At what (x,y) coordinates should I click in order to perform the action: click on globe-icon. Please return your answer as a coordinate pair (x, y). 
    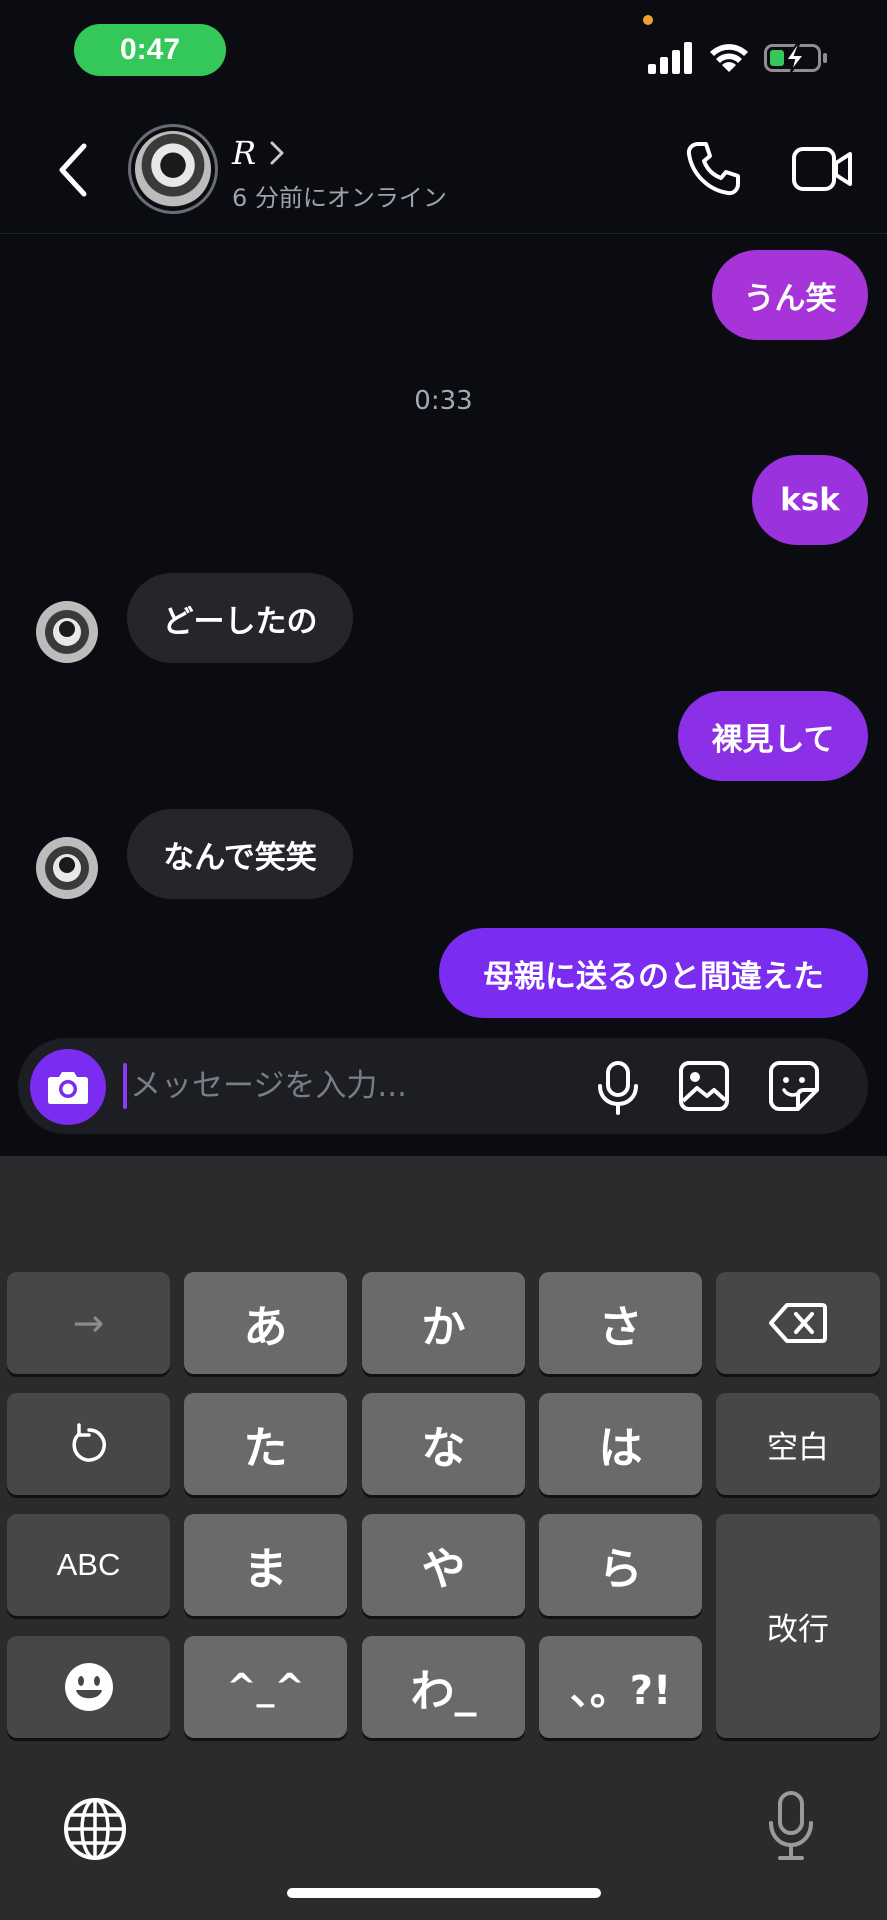
    Looking at the image, I should click on (95, 1829).